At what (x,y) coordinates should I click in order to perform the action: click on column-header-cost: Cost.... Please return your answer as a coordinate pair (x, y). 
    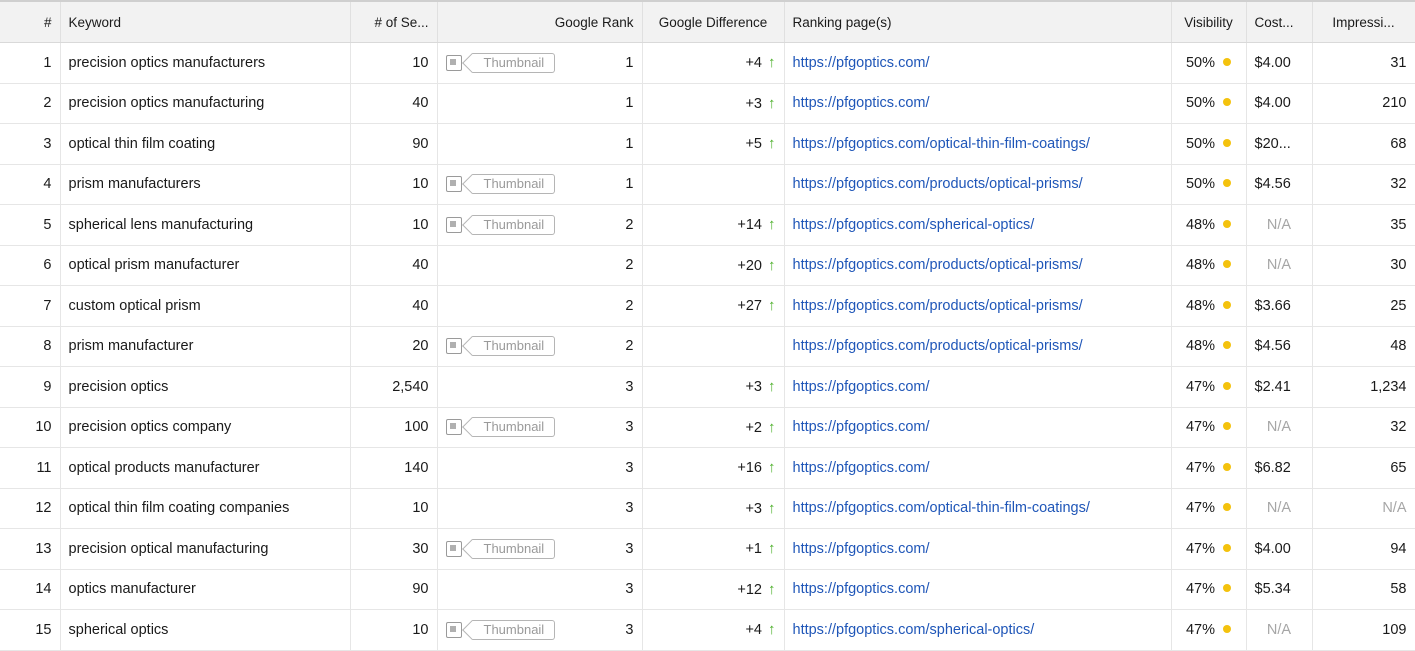
    Looking at the image, I should click on (1279, 21).